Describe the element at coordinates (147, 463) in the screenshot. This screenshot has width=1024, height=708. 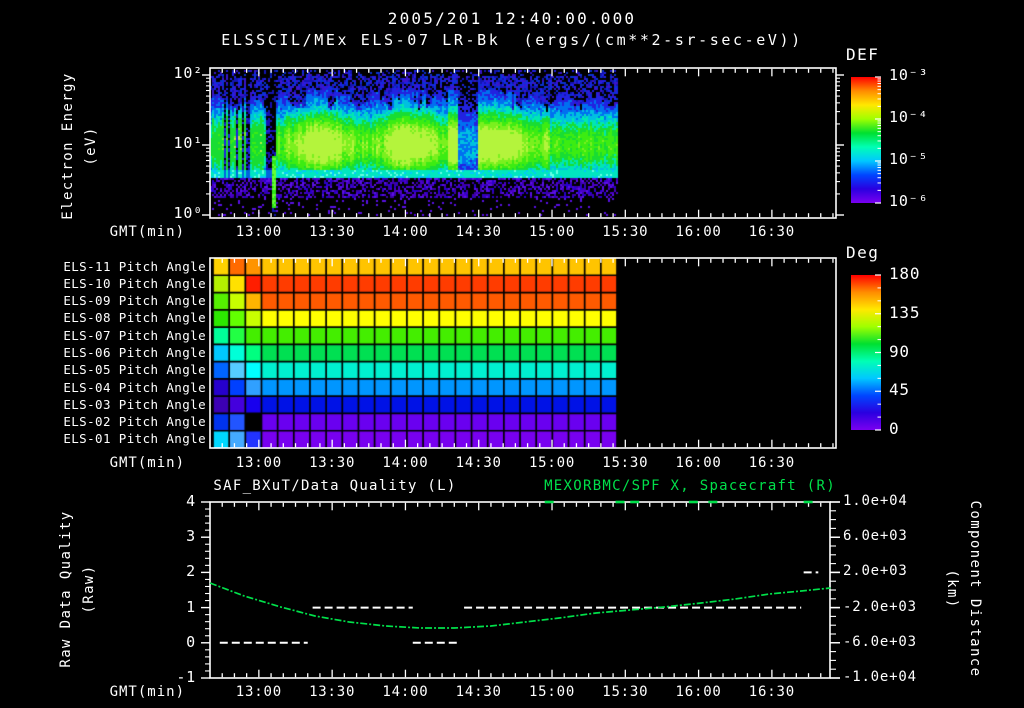
I see `gmt-label-pitch: GMT(min)` at that location.